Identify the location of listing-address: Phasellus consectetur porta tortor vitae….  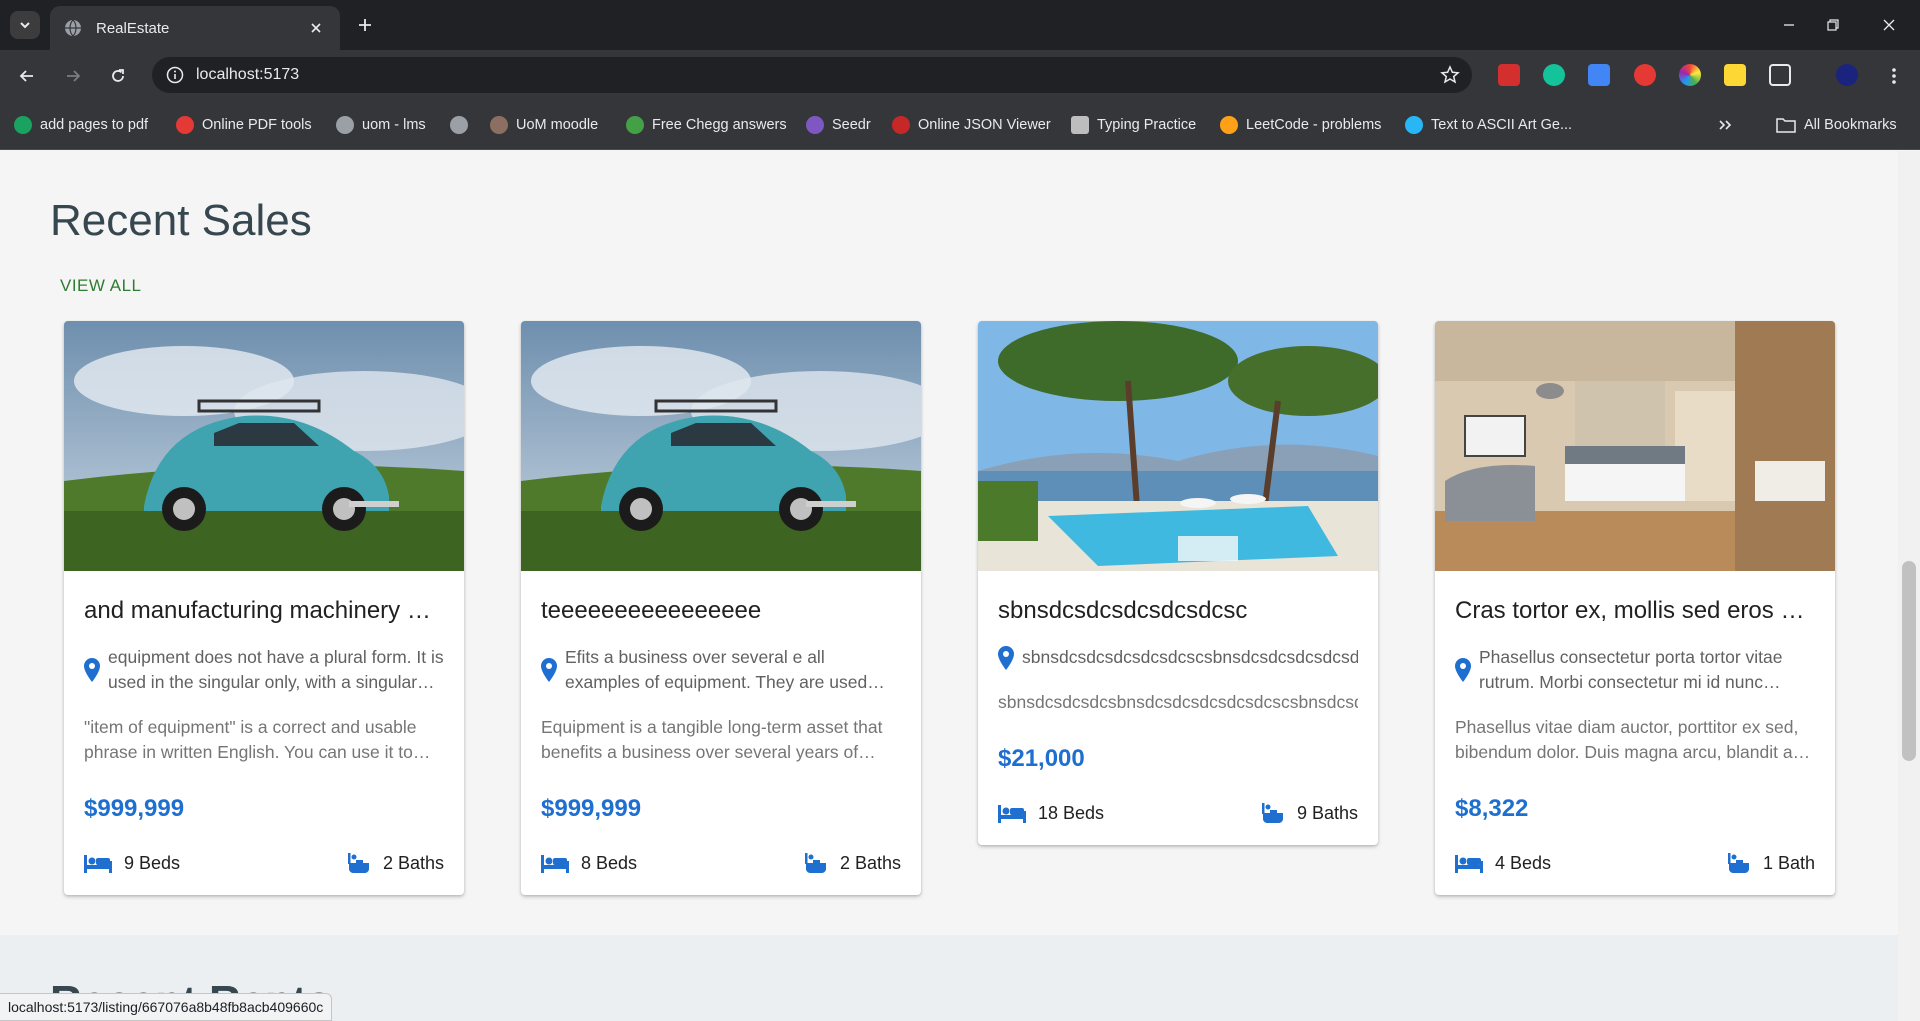
(1635, 670).